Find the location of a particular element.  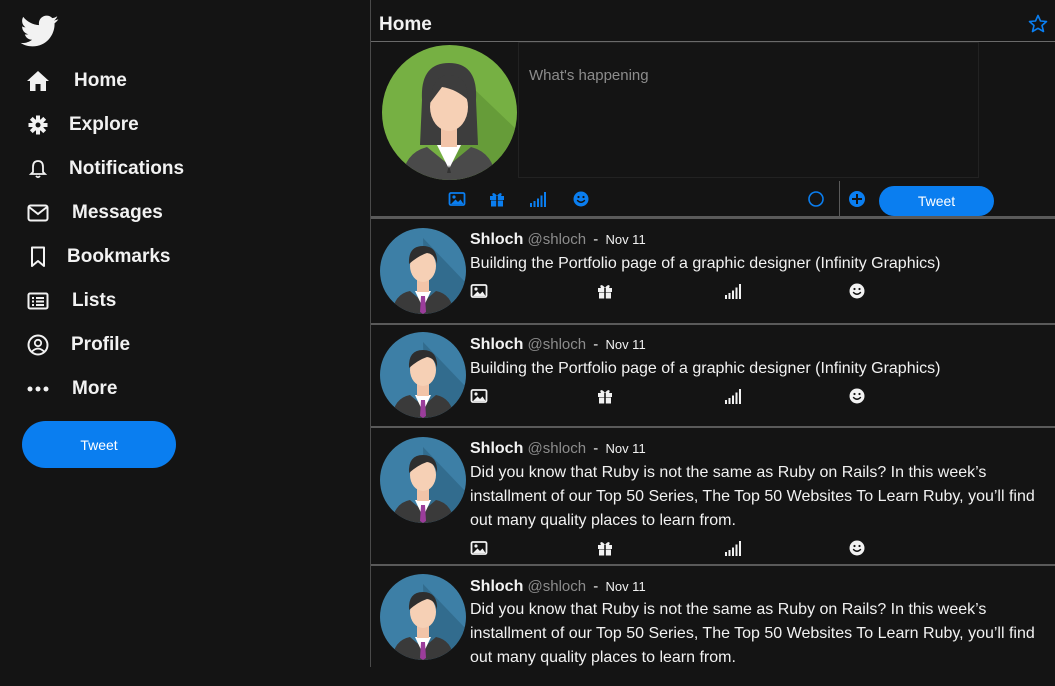

compose-tweet-button: Tweet is located at coordinates (936, 201).